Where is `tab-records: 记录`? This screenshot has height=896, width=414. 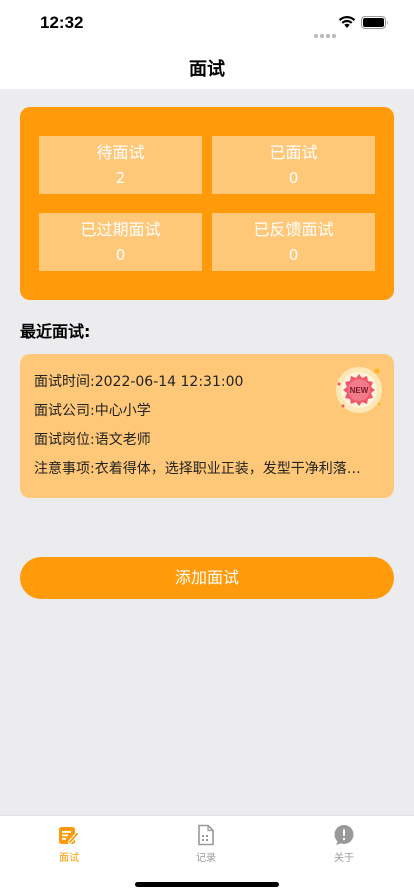
tab-records: 记录 is located at coordinates (206, 846).